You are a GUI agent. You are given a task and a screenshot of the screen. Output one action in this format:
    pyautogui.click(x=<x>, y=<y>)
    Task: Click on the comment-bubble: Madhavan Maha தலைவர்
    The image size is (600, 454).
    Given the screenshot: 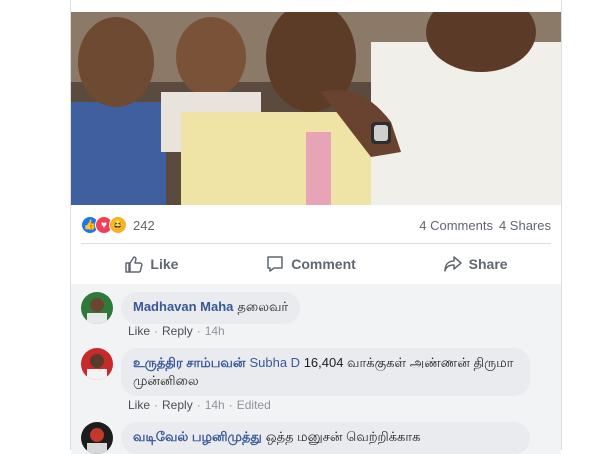 What is the action you would take?
    pyautogui.click(x=211, y=308)
    